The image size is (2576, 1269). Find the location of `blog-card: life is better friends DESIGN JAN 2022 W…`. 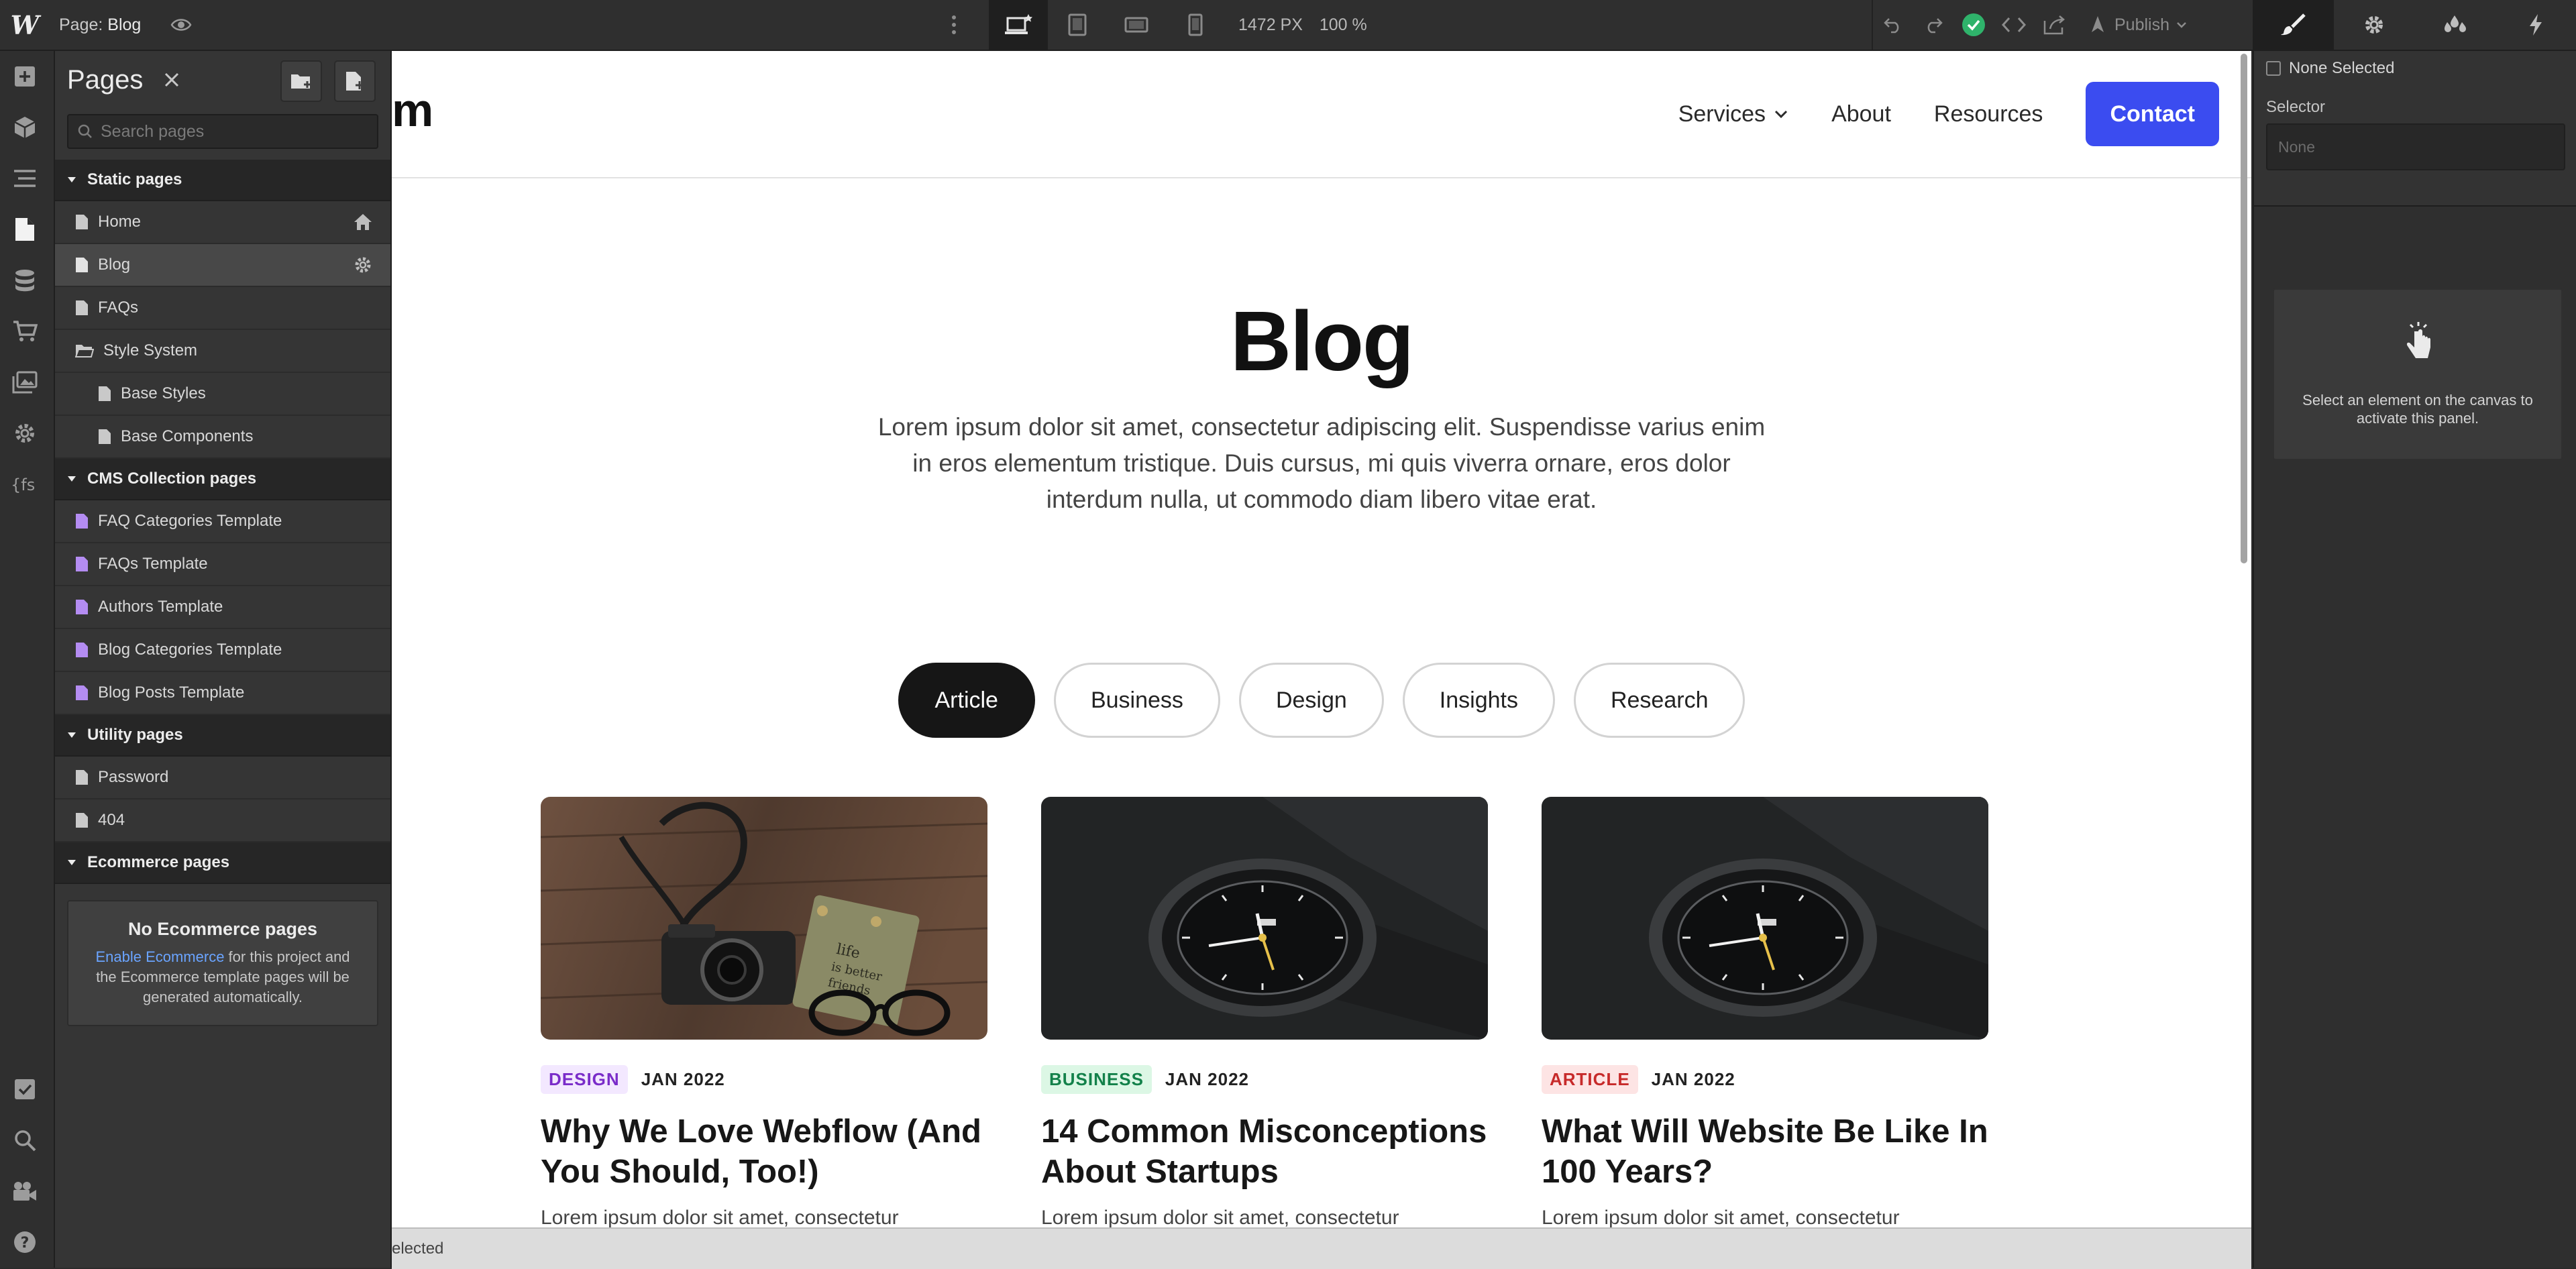

blog-card: life is better friends DESIGN JAN 2022 W… is located at coordinates (764, 1012).